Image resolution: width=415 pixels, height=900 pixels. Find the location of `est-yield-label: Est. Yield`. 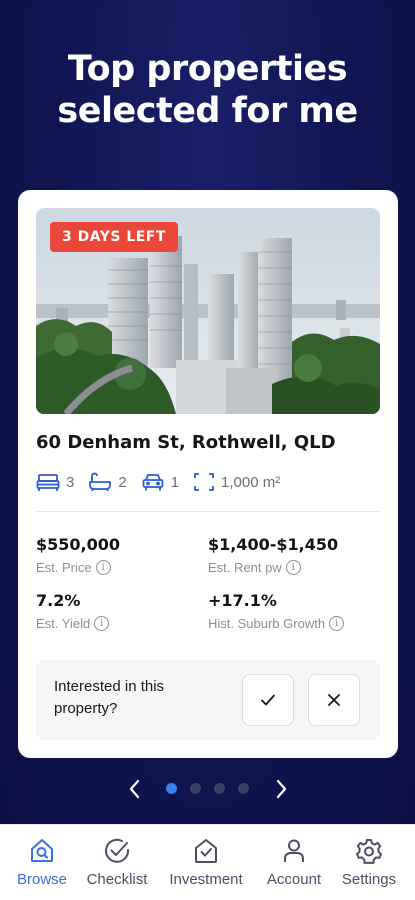

est-yield-label: Est. Yield is located at coordinates (63, 623).